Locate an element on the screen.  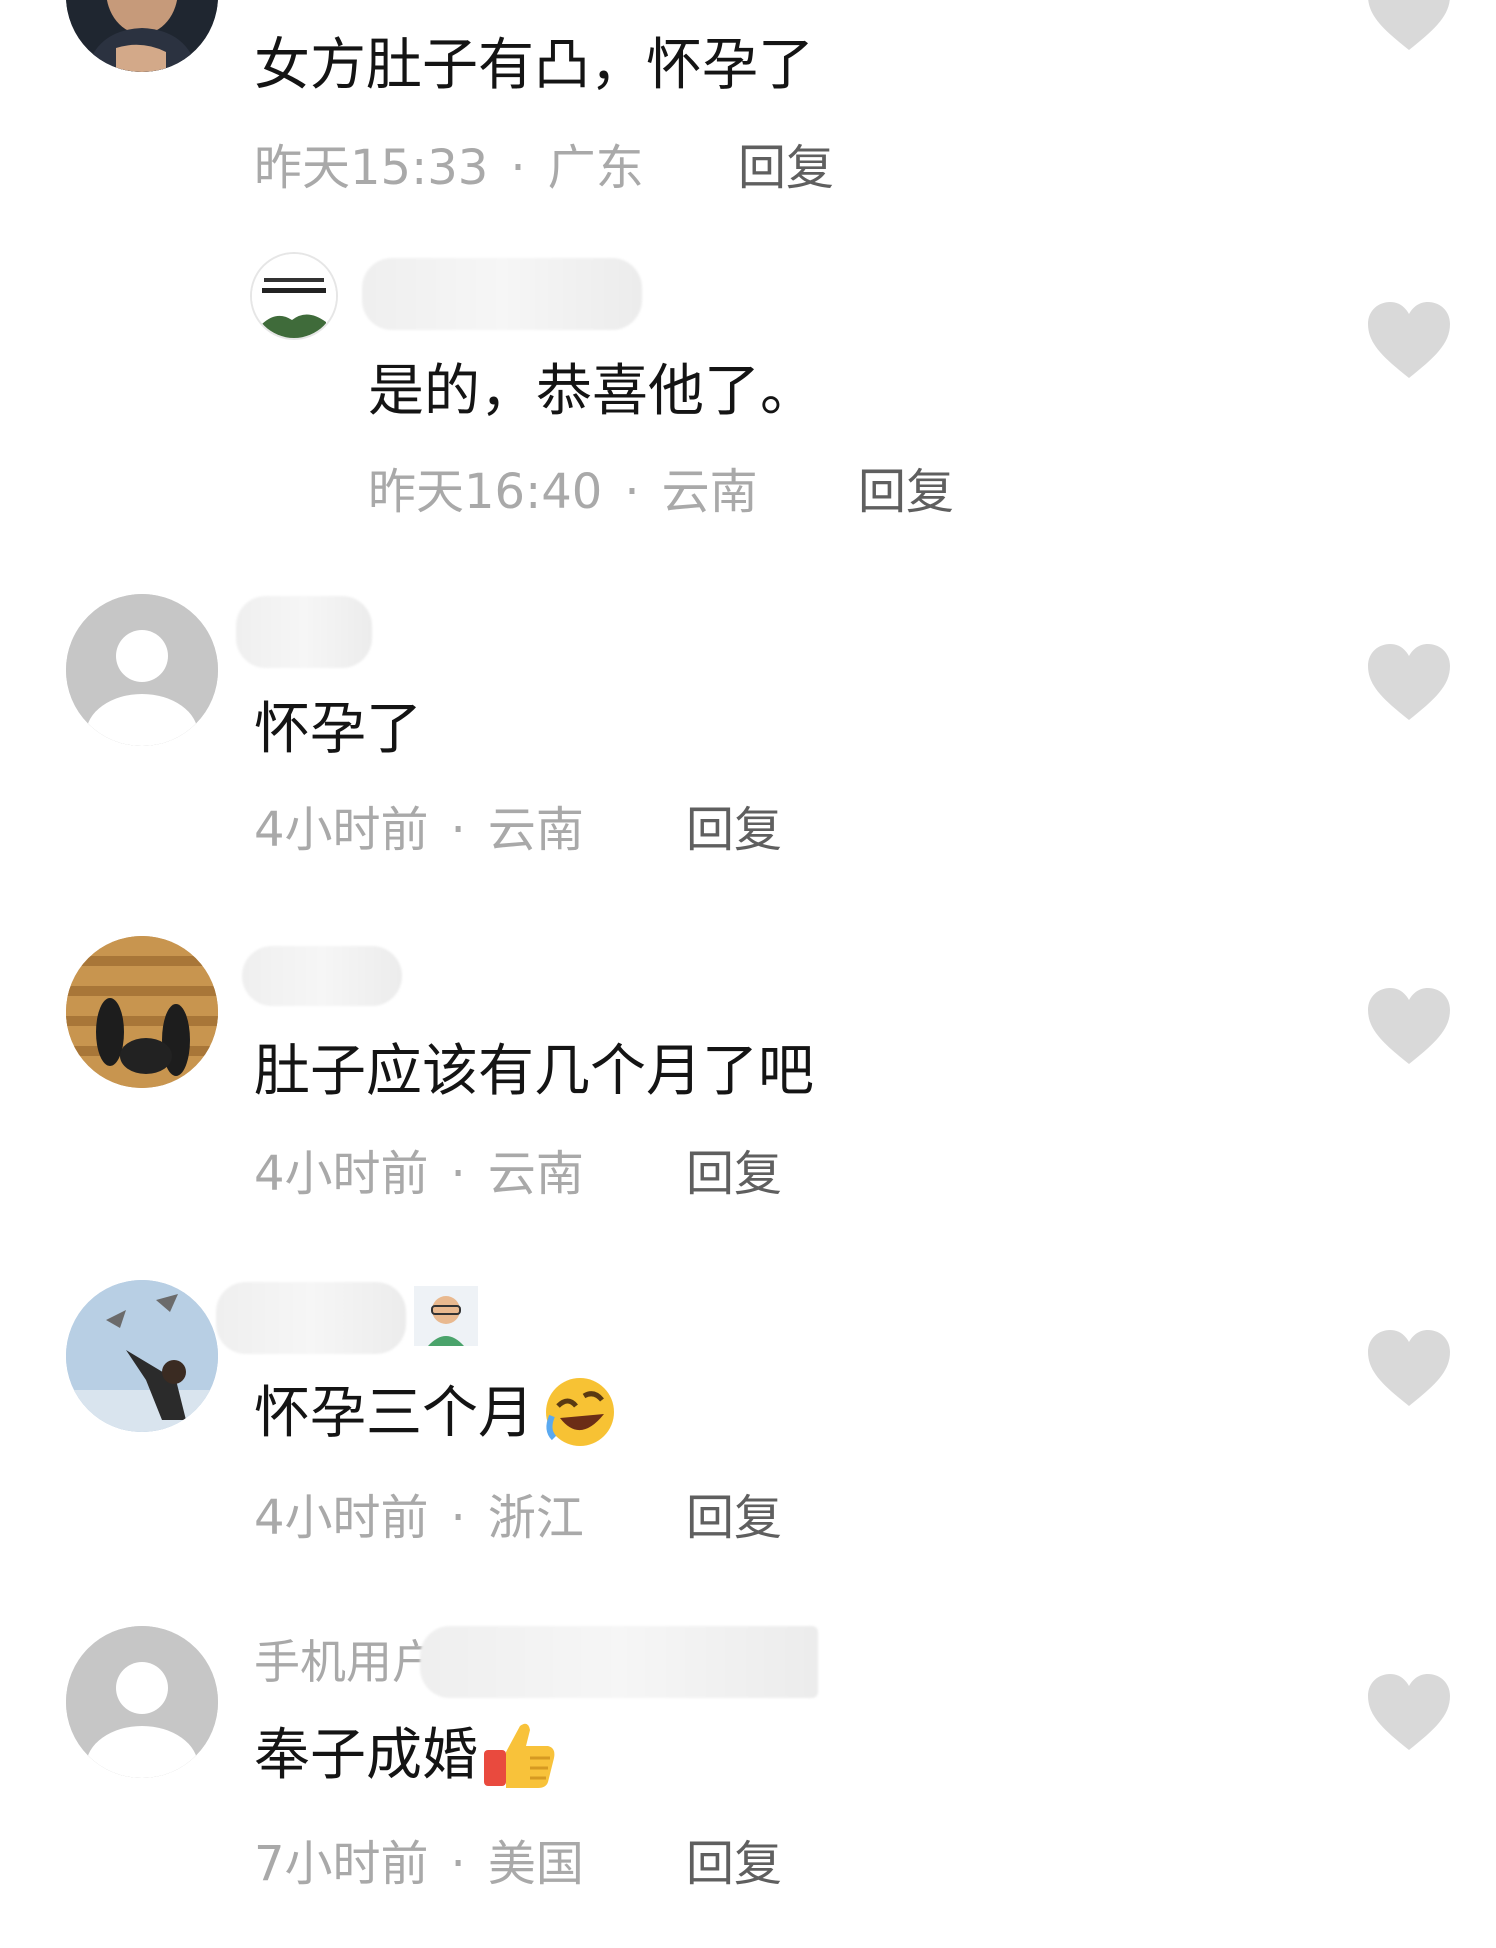
username-partial: 手机用户 is located at coordinates (346, 1662).